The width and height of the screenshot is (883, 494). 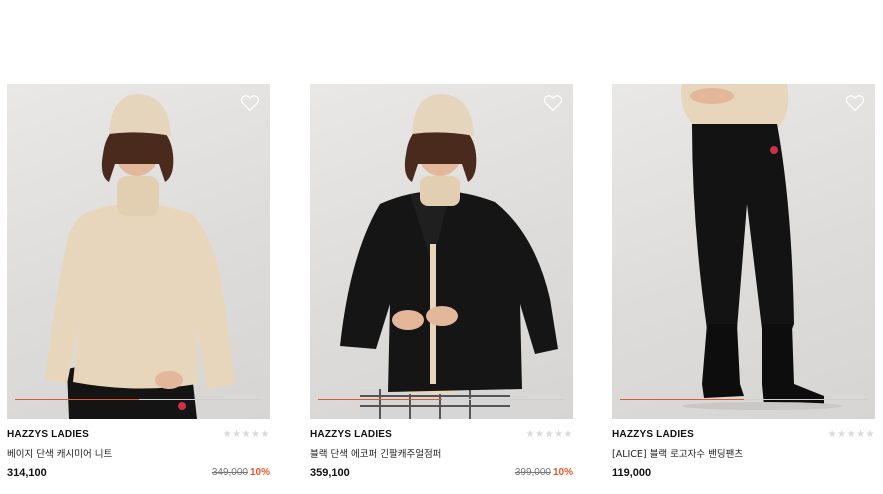 I want to click on product-name: [ALICE] 블랙 로고자수 밴딩팬츠, so click(x=677, y=453).